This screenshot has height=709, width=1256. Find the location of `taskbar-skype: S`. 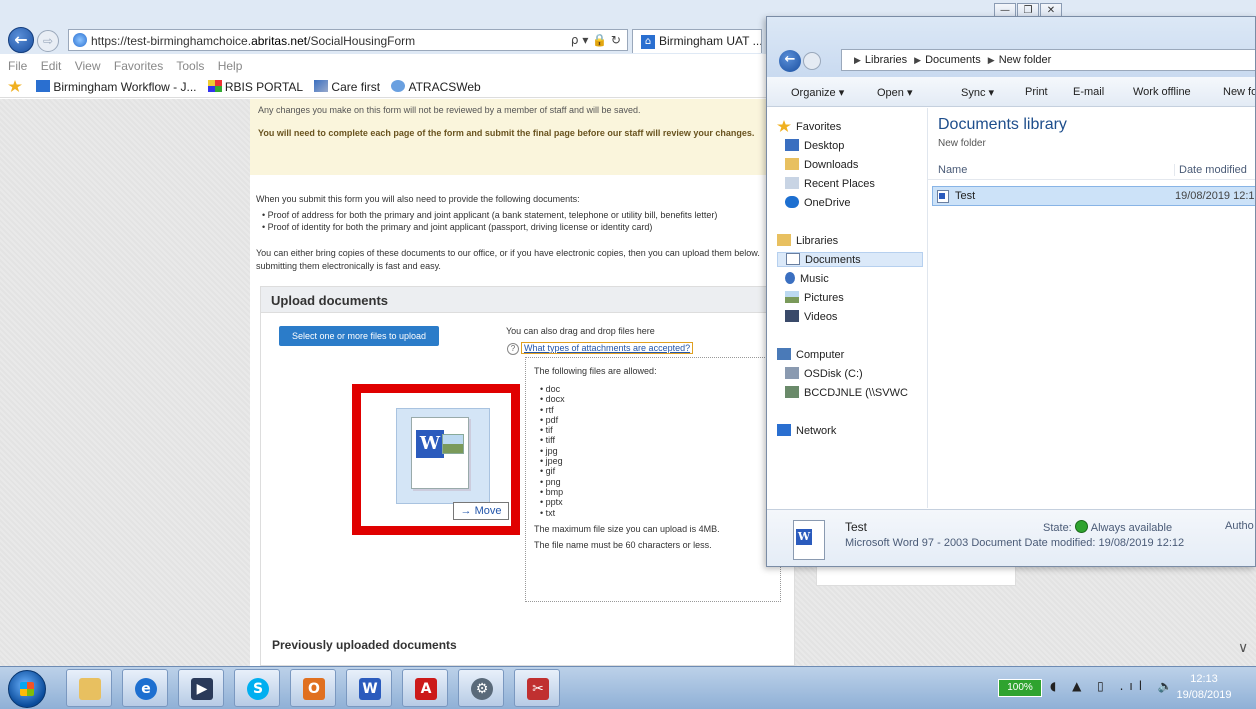

taskbar-skype: S is located at coordinates (257, 688).